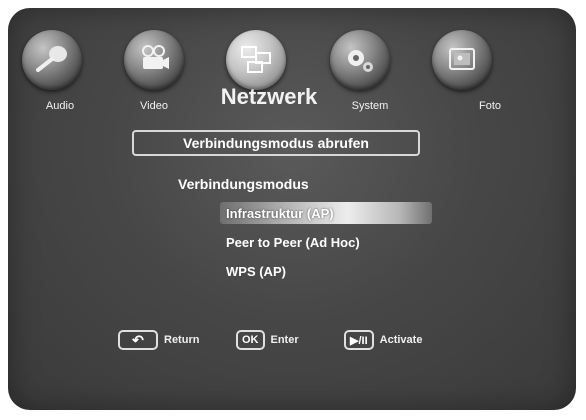 The height and width of the screenshot is (420, 586). I want to click on tab-network, so click(256, 60).